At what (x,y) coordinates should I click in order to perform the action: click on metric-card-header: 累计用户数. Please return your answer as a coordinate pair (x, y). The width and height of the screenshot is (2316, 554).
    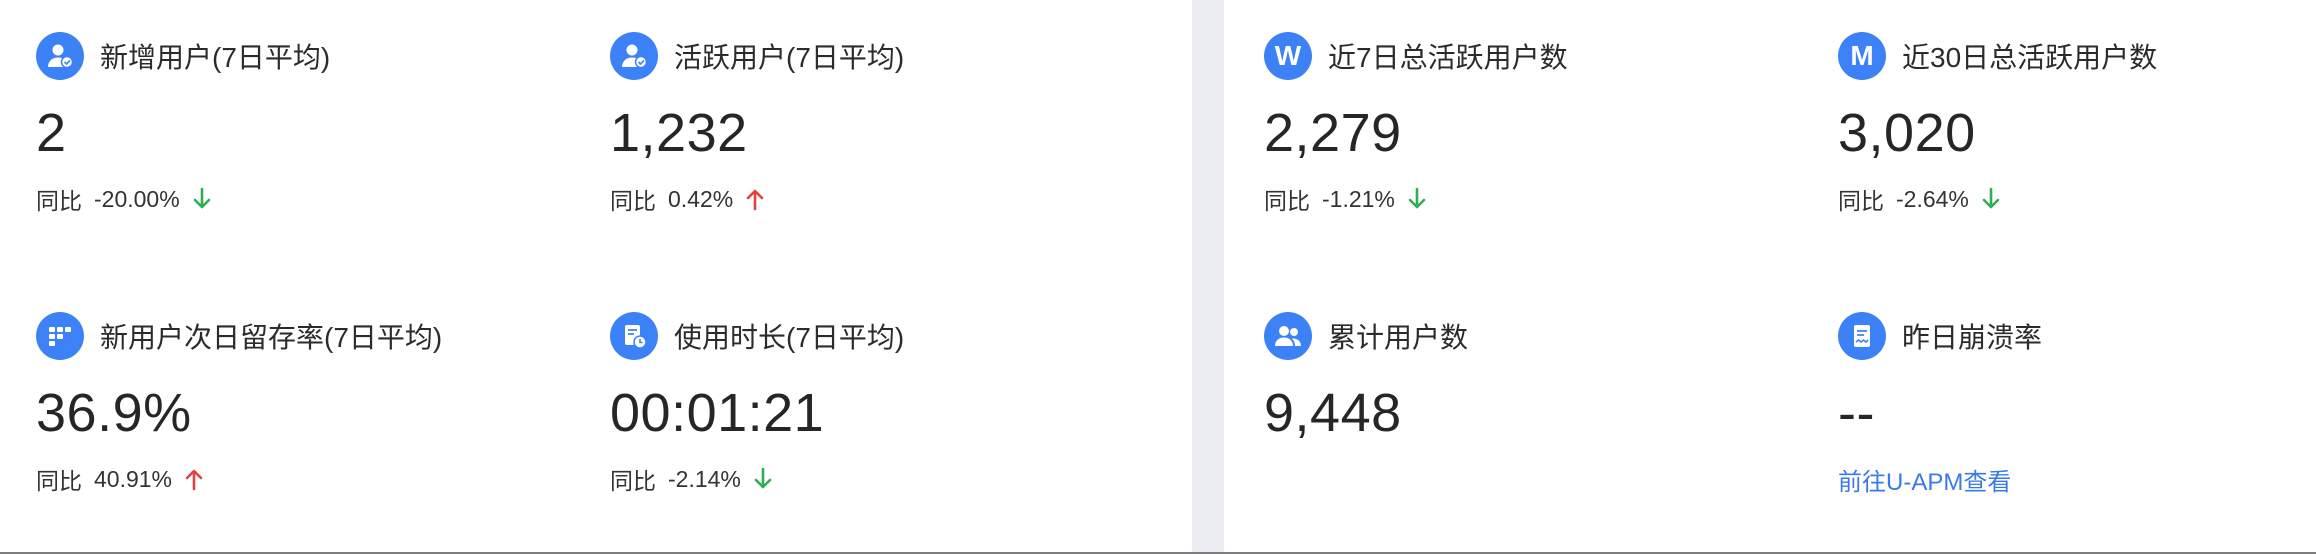
    Looking at the image, I should click on (1366, 336).